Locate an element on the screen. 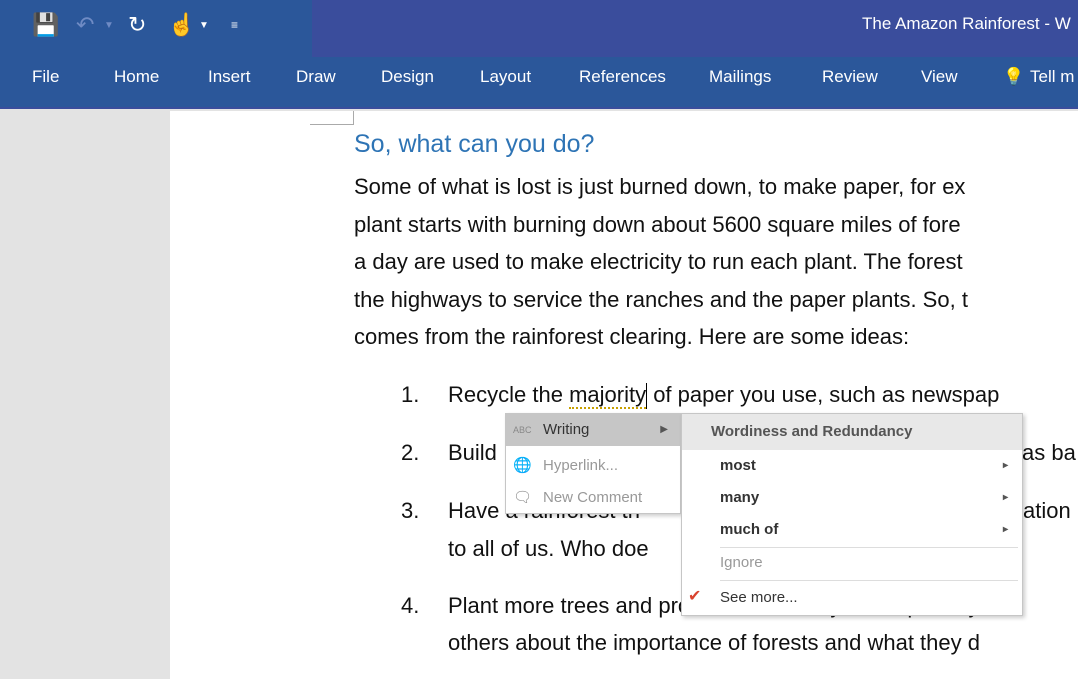  menu-label: New Comment is located at coordinates (593, 497).